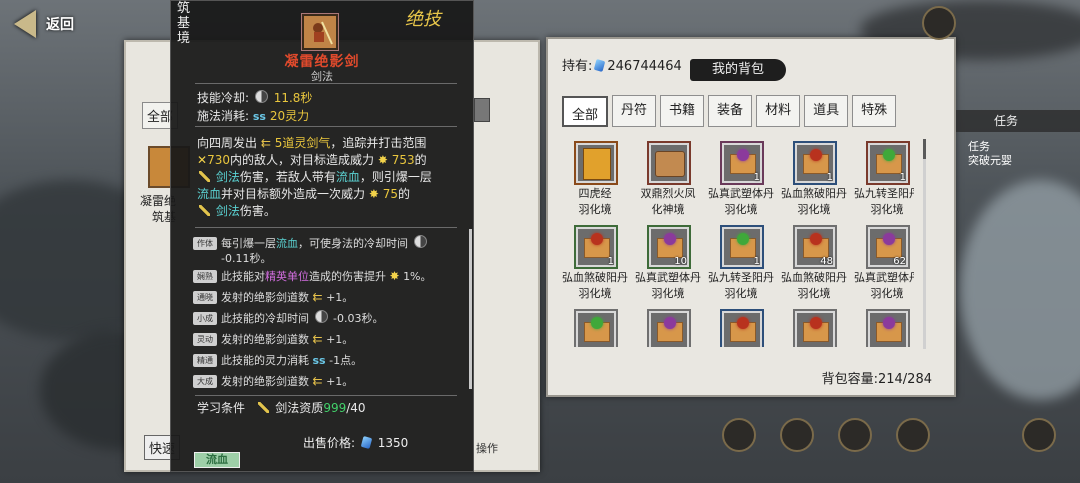  I want to click on item-slot: 10, so click(669, 247).